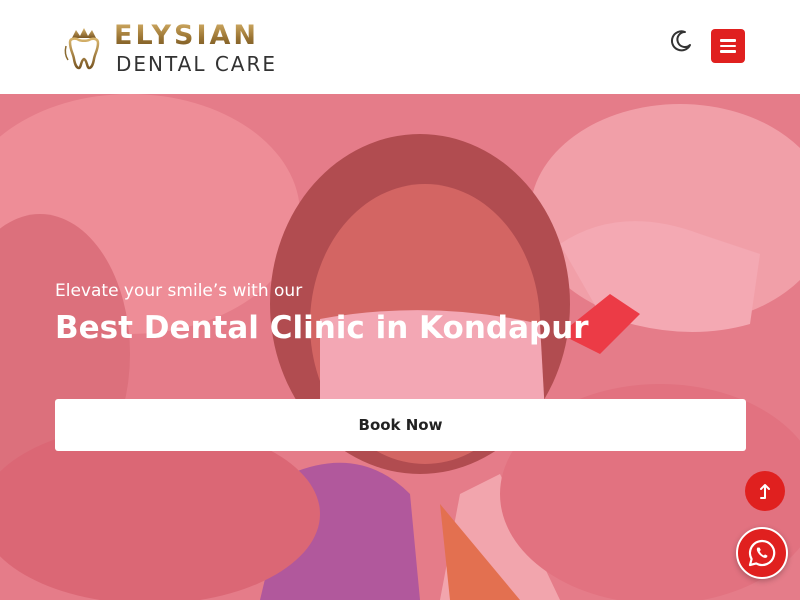 The width and height of the screenshot is (800, 600). Describe the element at coordinates (82, 49) in the screenshot. I see `tooth-crown-icon` at that location.